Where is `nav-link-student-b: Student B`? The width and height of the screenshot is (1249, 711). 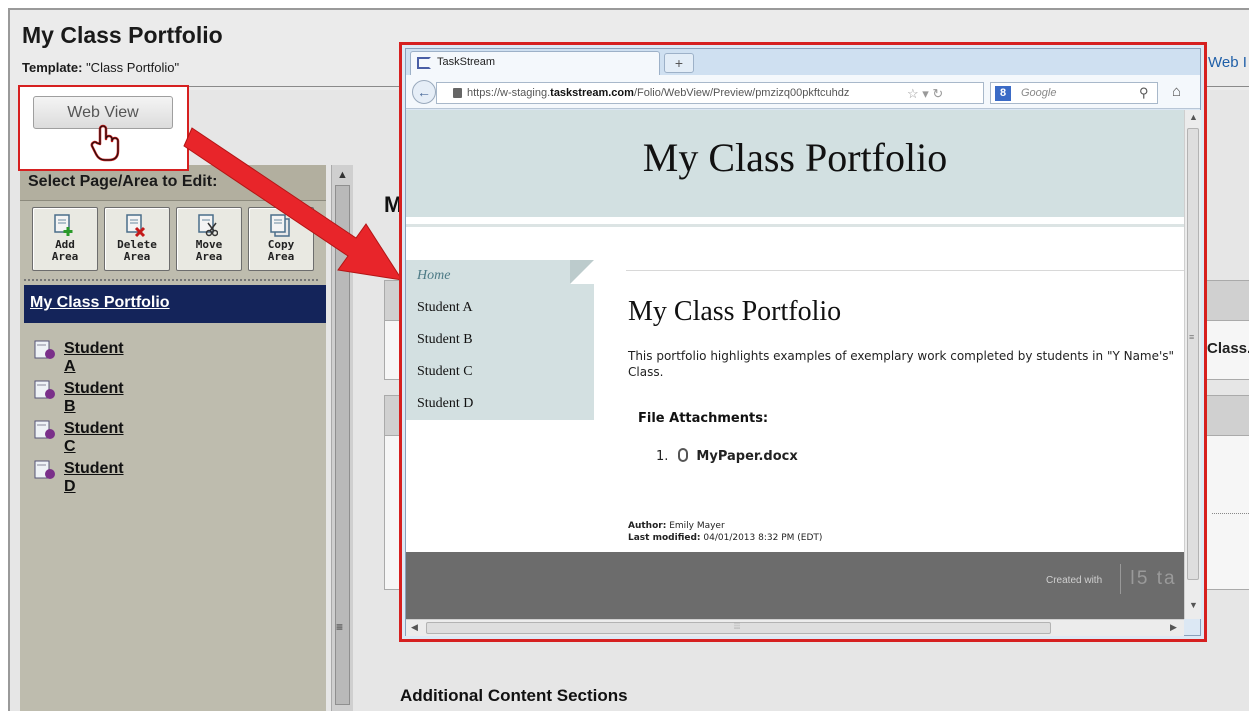 nav-link-student-b: Student B is located at coordinates (445, 340).